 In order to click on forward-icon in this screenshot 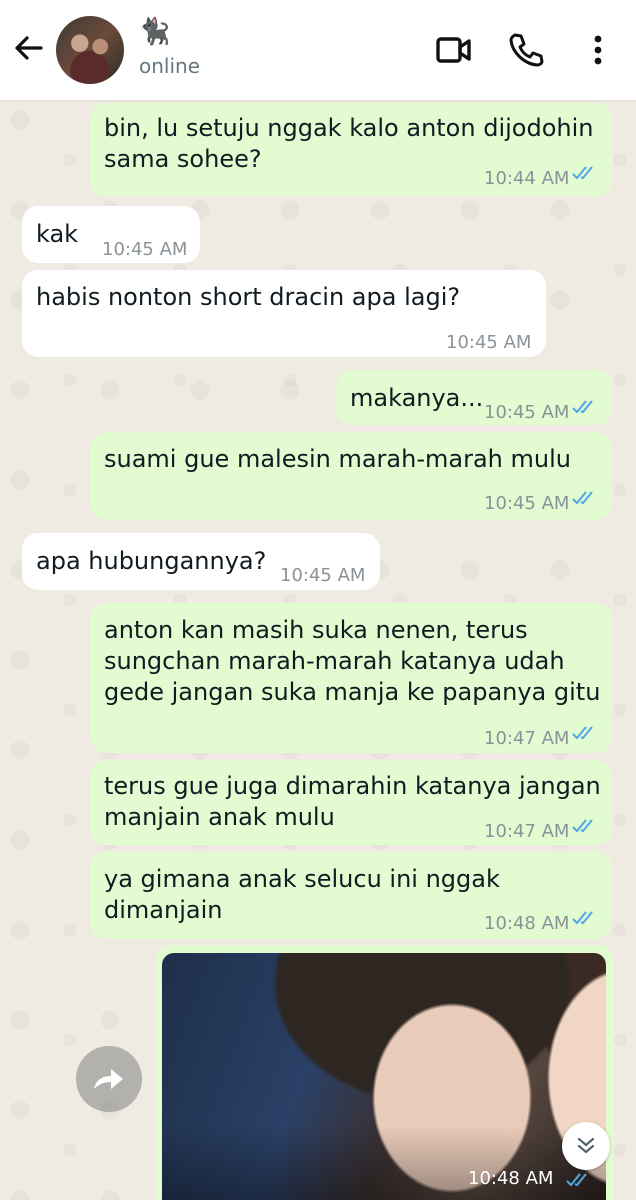, I will do `click(108, 1079)`.